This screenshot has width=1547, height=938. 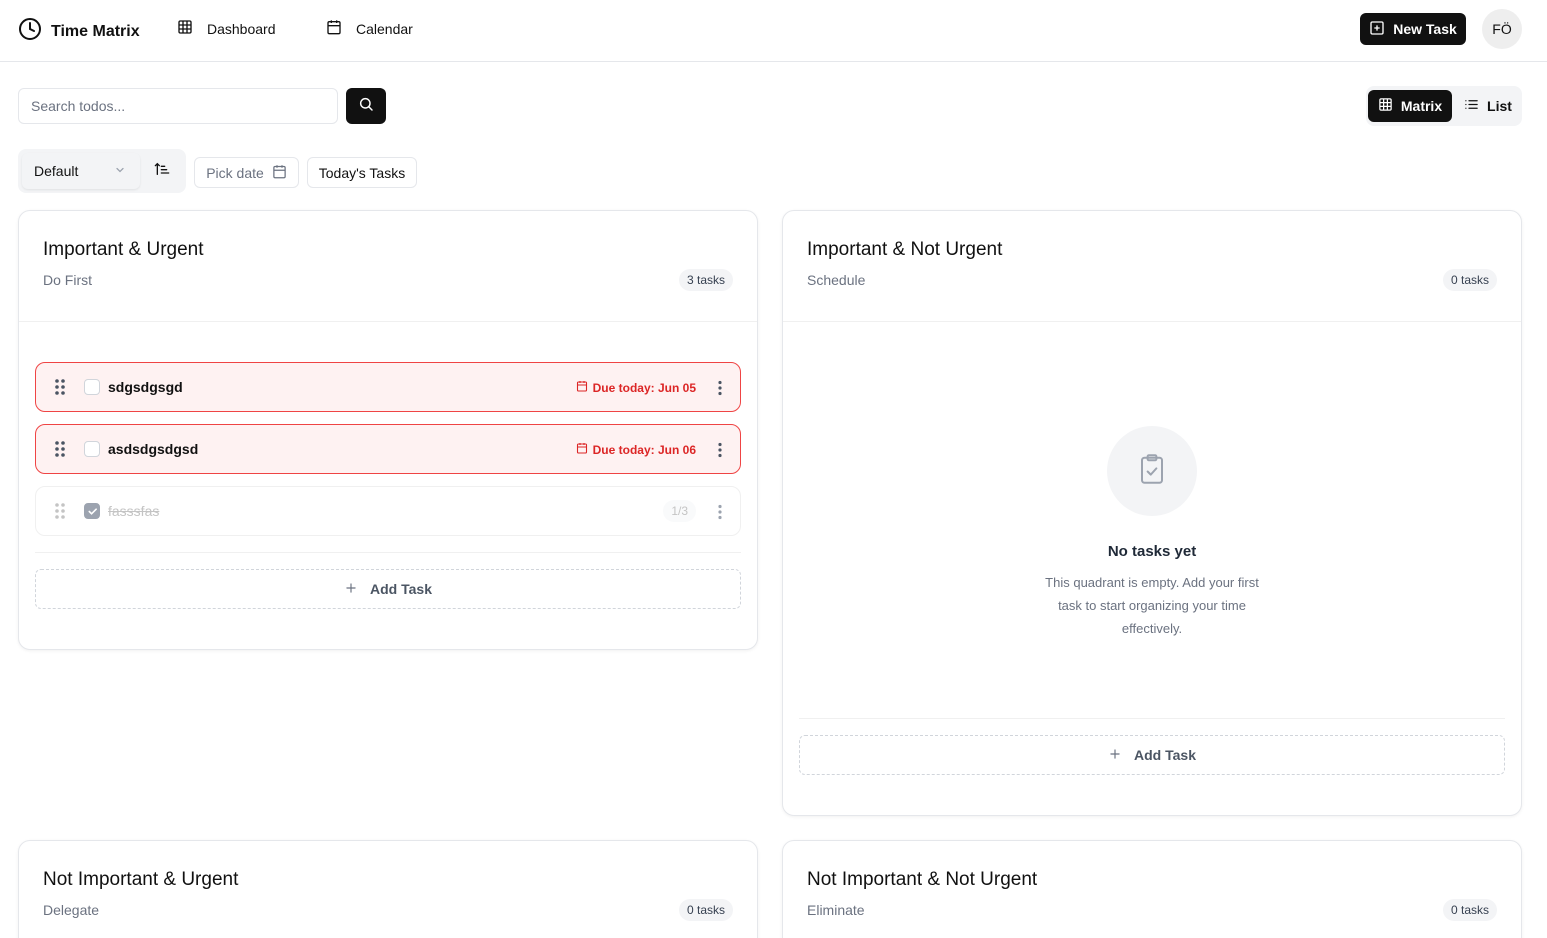 I want to click on nav-dashboard-label: Dashboard, so click(x=241, y=28).